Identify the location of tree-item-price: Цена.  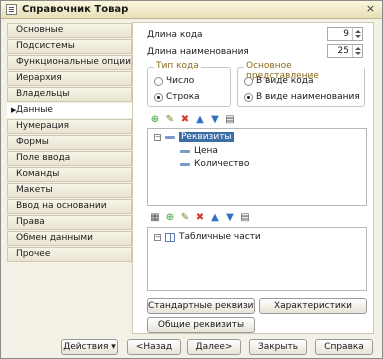
(199, 151).